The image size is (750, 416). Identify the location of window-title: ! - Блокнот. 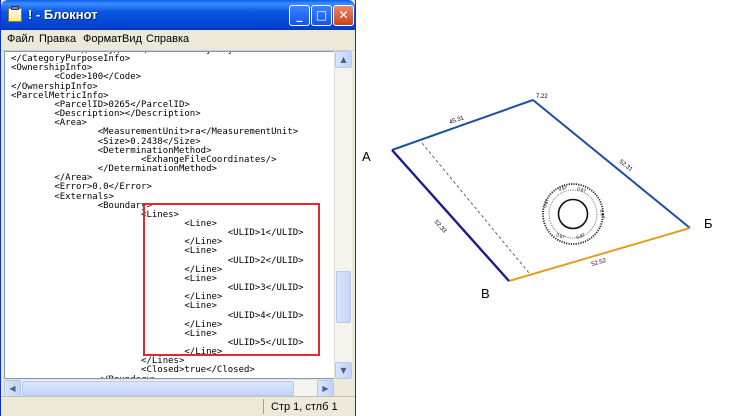
(63, 14).